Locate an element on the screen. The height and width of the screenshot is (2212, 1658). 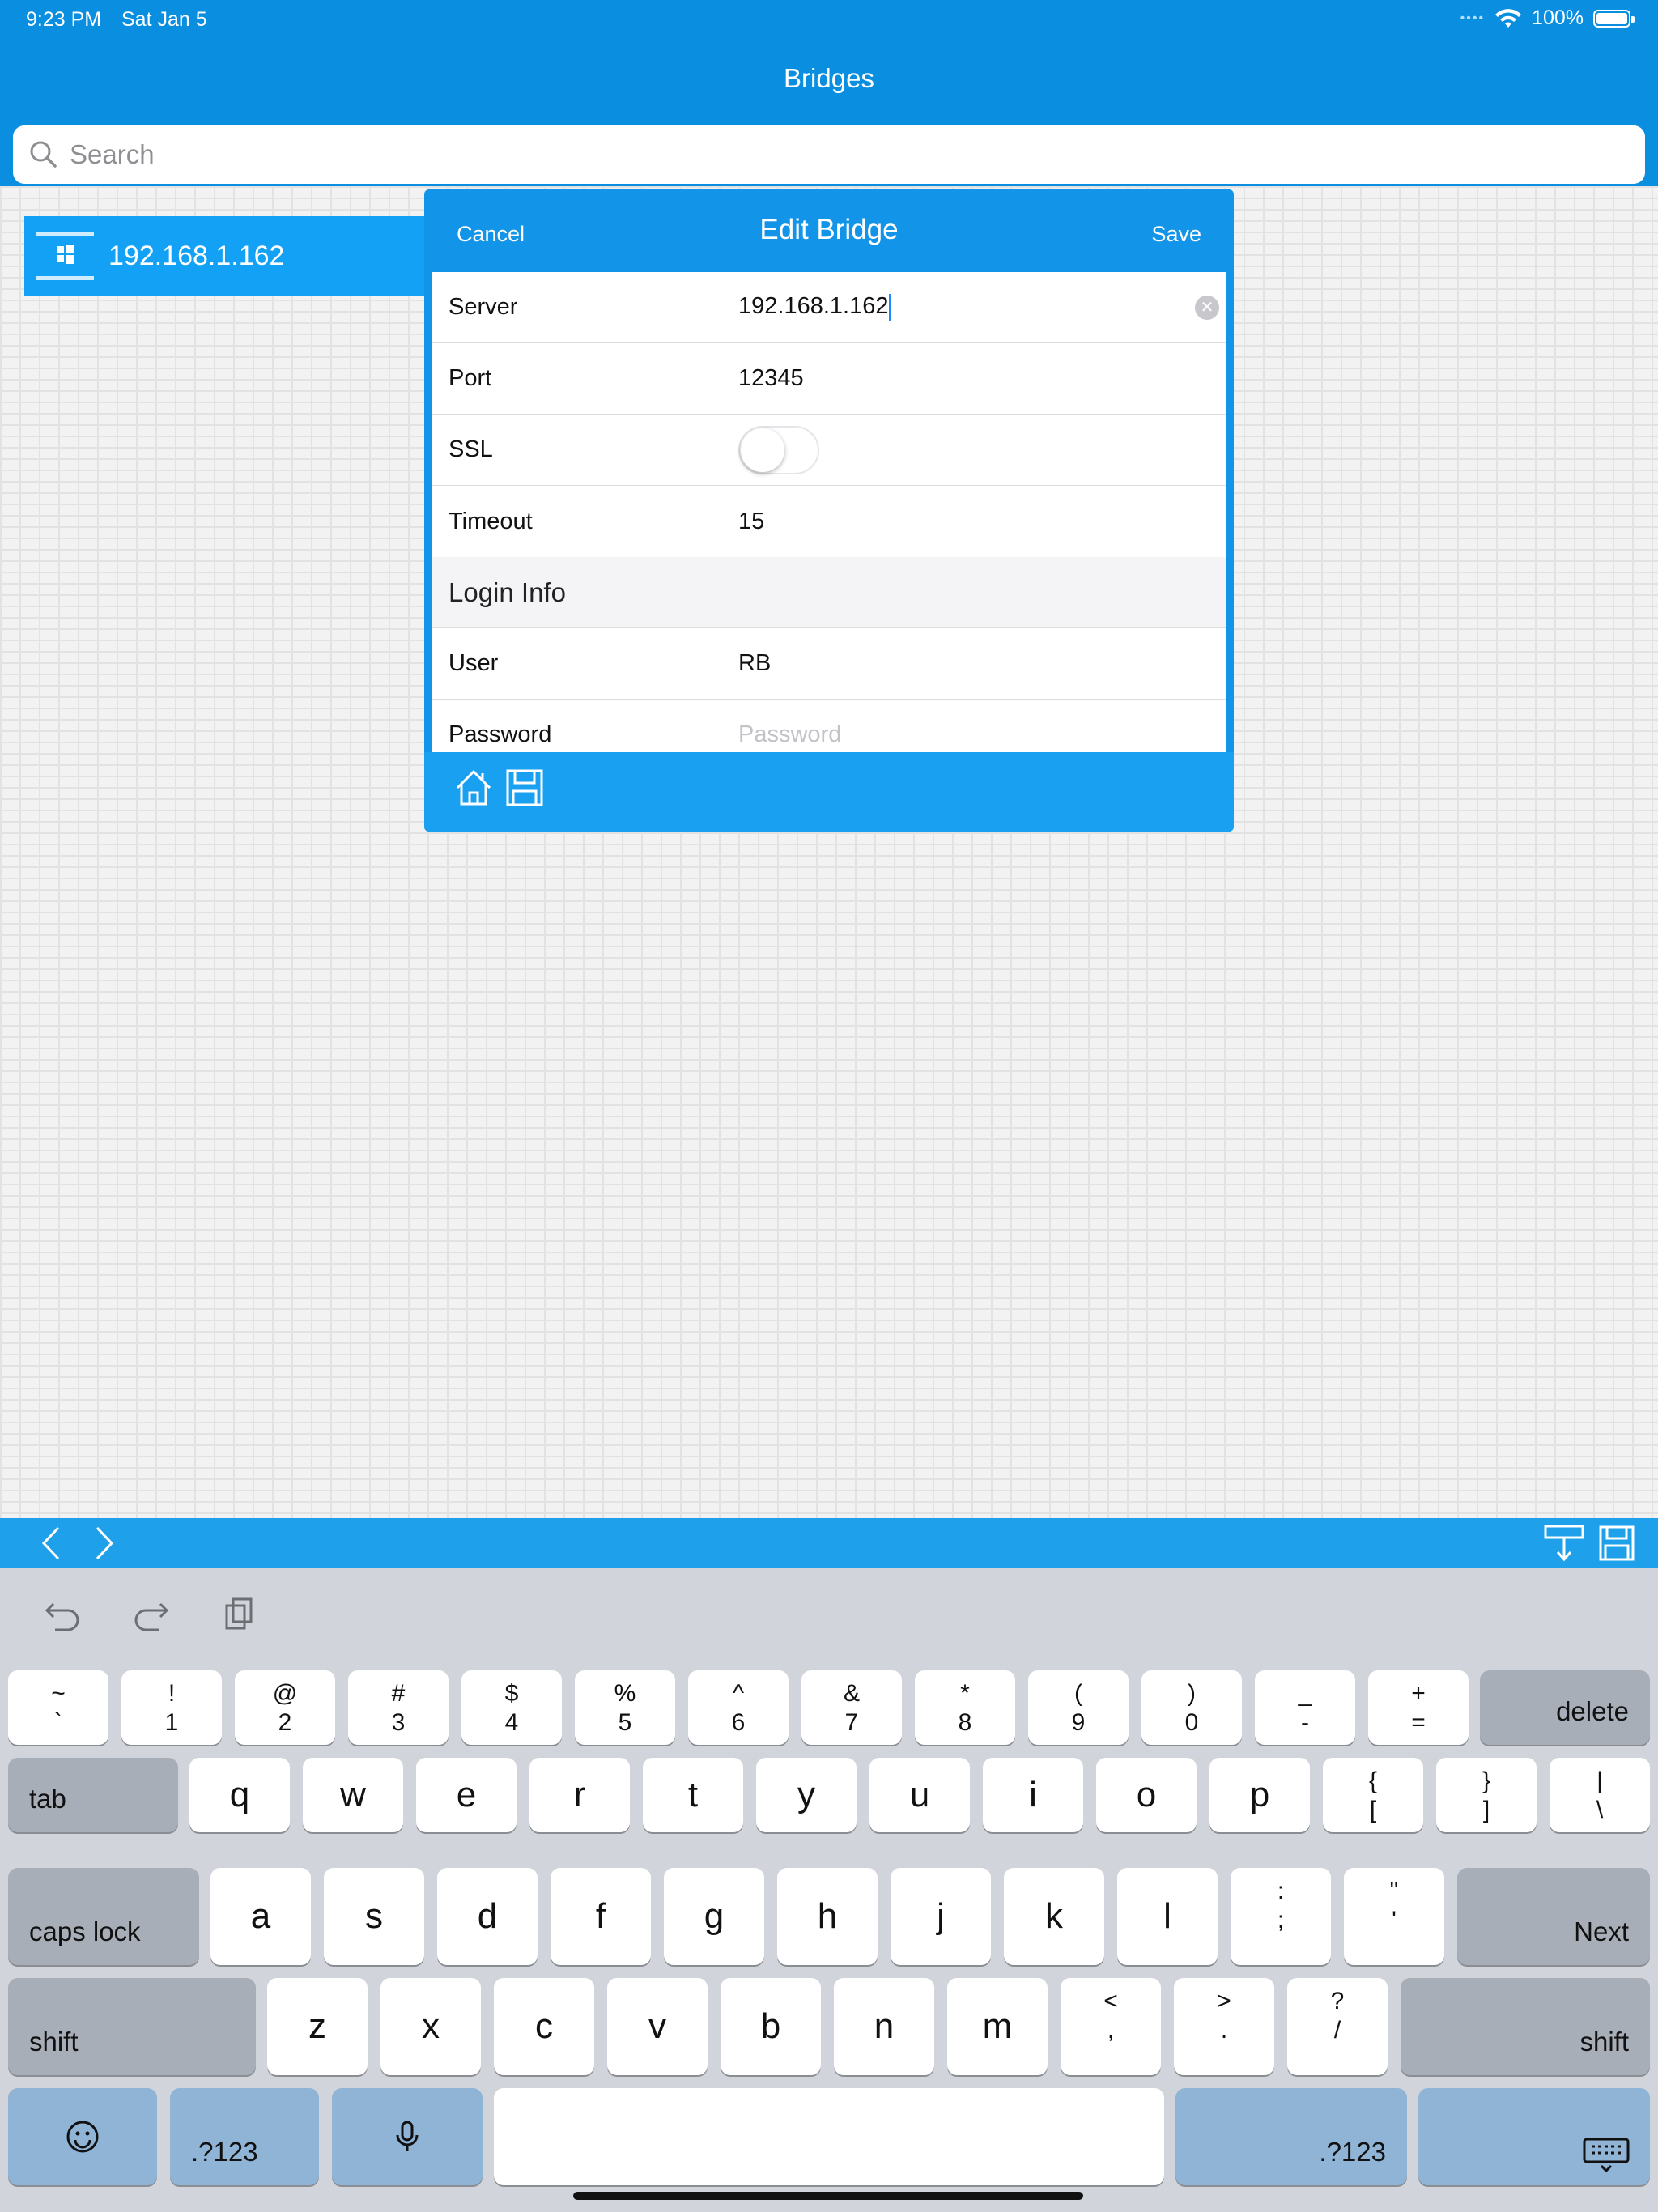
password-field: Password is located at coordinates (789, 735).